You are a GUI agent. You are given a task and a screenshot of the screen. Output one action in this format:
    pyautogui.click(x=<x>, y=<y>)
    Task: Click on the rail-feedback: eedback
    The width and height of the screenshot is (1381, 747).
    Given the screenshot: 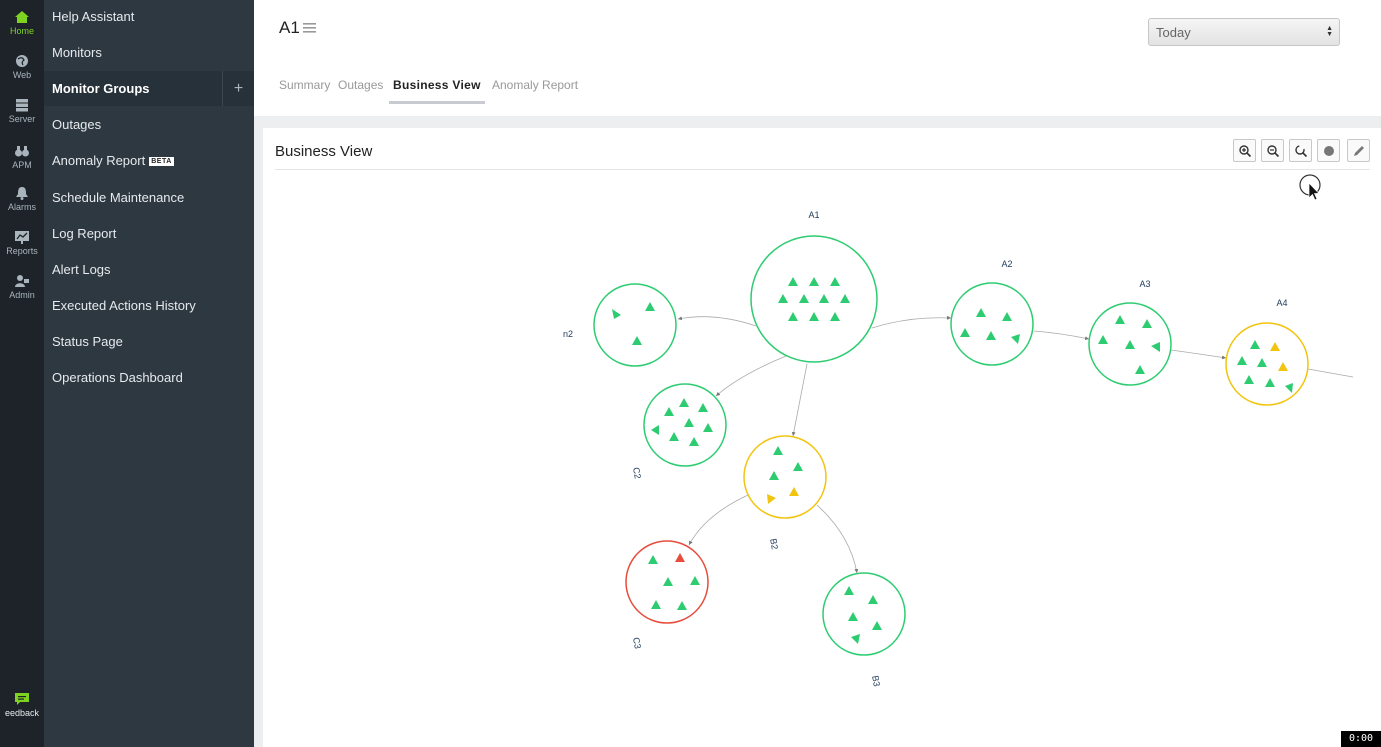 What is the action you would take?
    pyautogui.click(x=22, y=705)
    